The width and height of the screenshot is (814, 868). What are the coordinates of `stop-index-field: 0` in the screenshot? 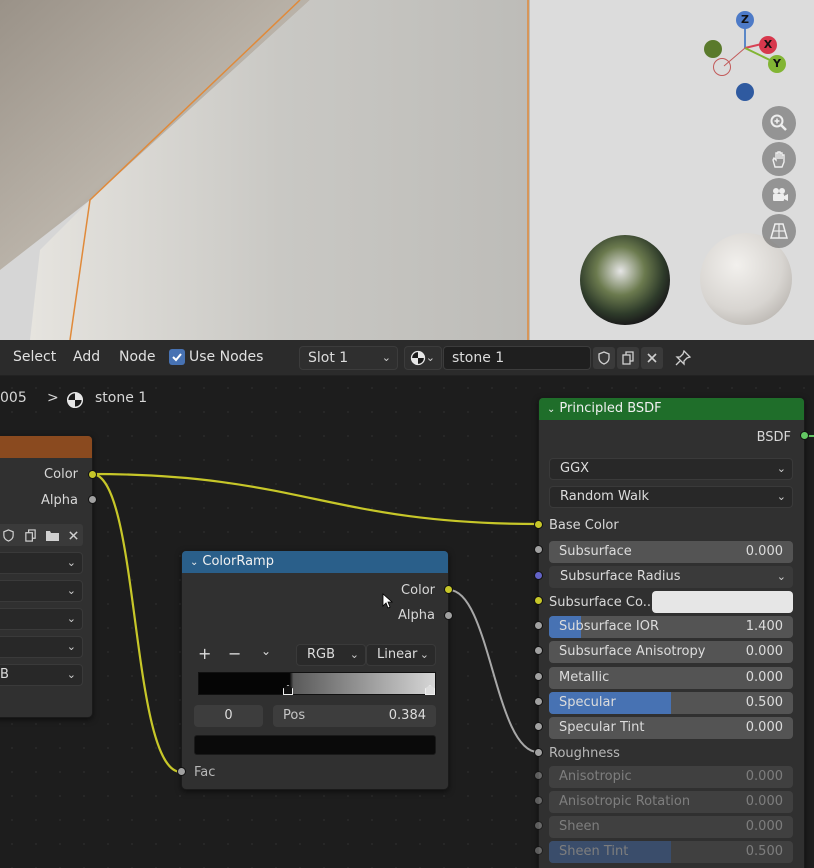 It's located at (228, 716).